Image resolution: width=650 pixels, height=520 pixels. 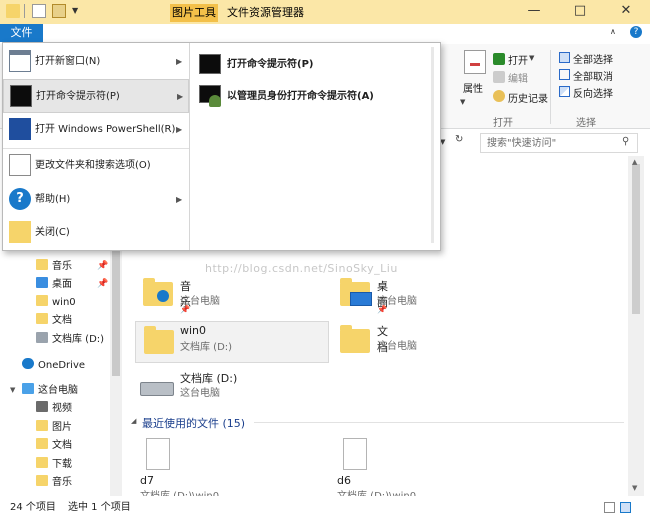 What do you see at coordinates (28, 388) in the screenshot?
I see `computer-icon` at bounding box center [28, 388].